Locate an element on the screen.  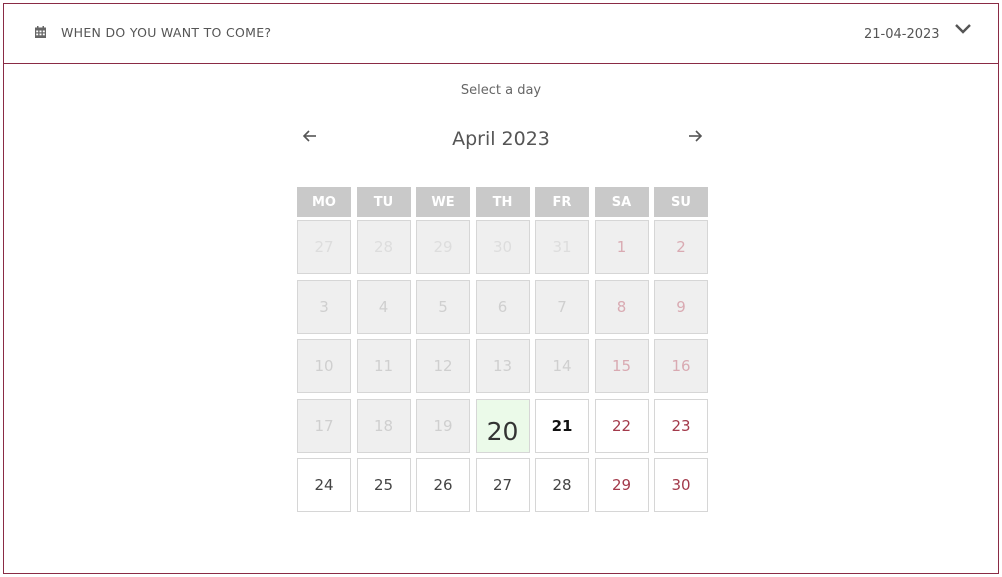
calendar-icon is located at coordinates (40, 32).